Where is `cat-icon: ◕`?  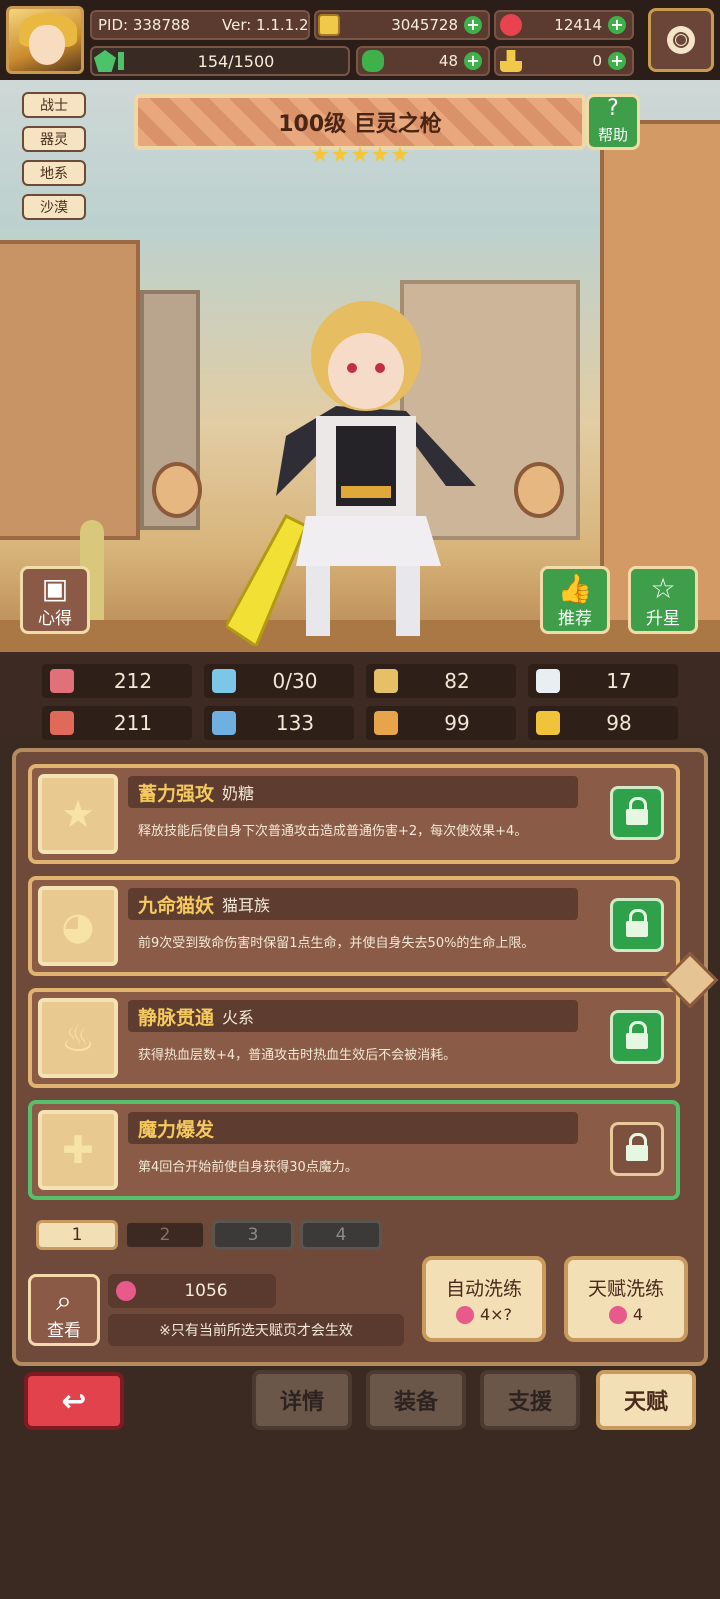 cat-icon: ◕ is located at coordinates (78, 926).